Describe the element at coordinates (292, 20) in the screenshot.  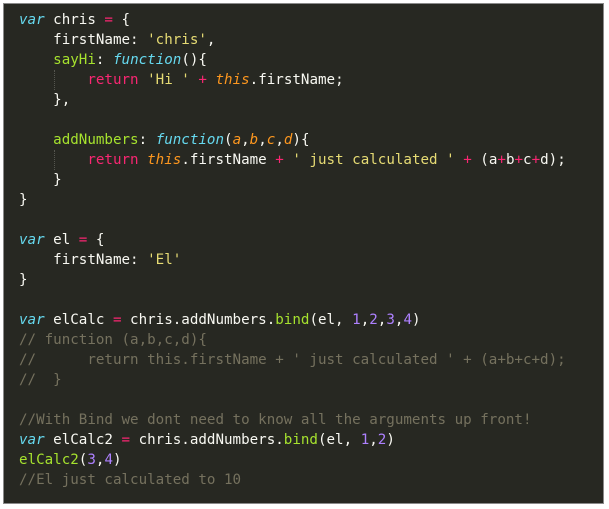
I see `code-line: var chris = {` at that location.